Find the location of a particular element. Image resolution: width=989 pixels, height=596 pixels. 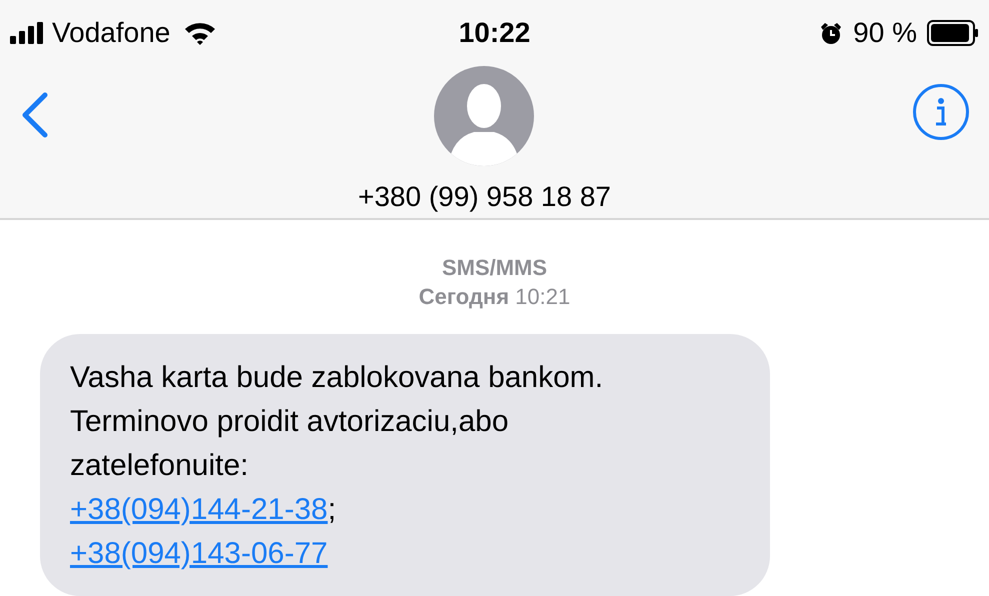

service-label: SMS/MMS is located at coordinates (495, 268).